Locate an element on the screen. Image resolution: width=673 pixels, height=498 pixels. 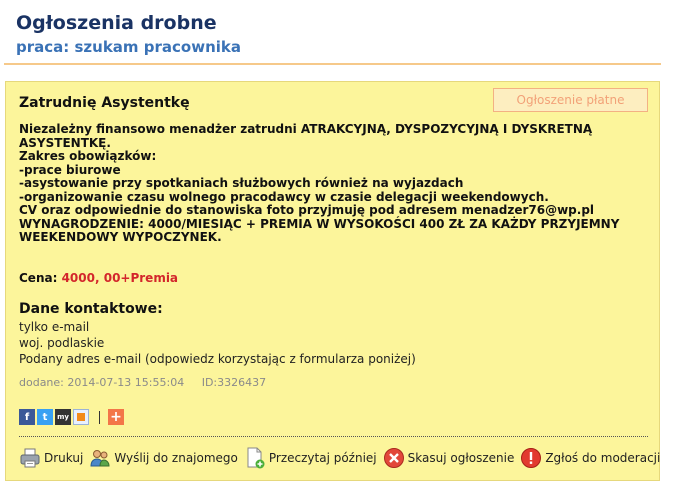
report-label: Zgłoś do moderacji is located at coordinates (603, 458).